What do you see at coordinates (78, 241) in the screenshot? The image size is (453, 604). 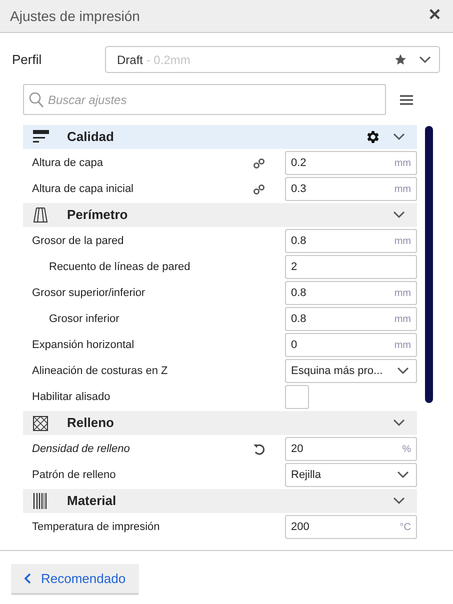 I see `setting-label: Grosor de la pared` at bounding box center [78, 241].